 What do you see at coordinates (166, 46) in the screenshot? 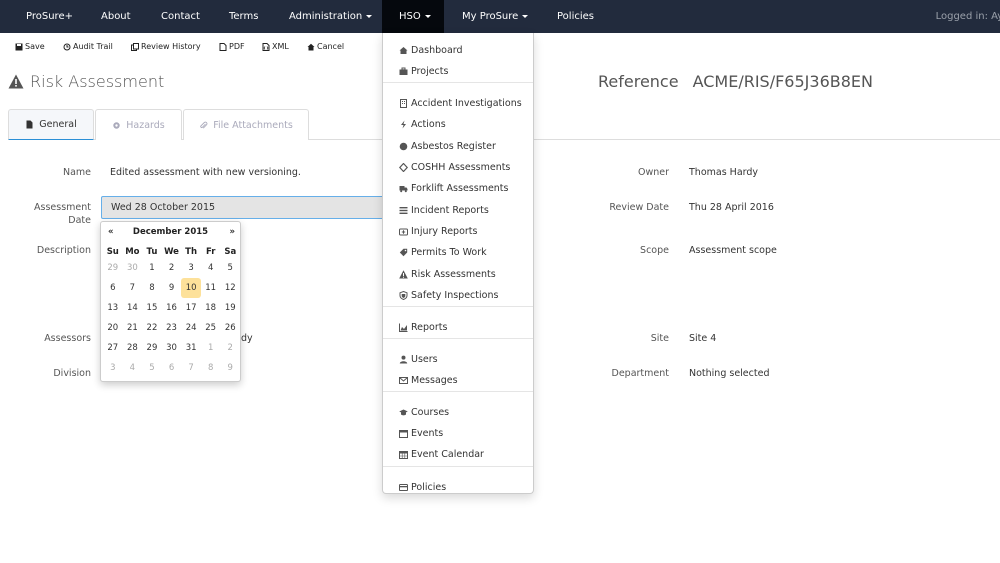
I see `review-history-button: Review History` at bounding box center [166, 46].